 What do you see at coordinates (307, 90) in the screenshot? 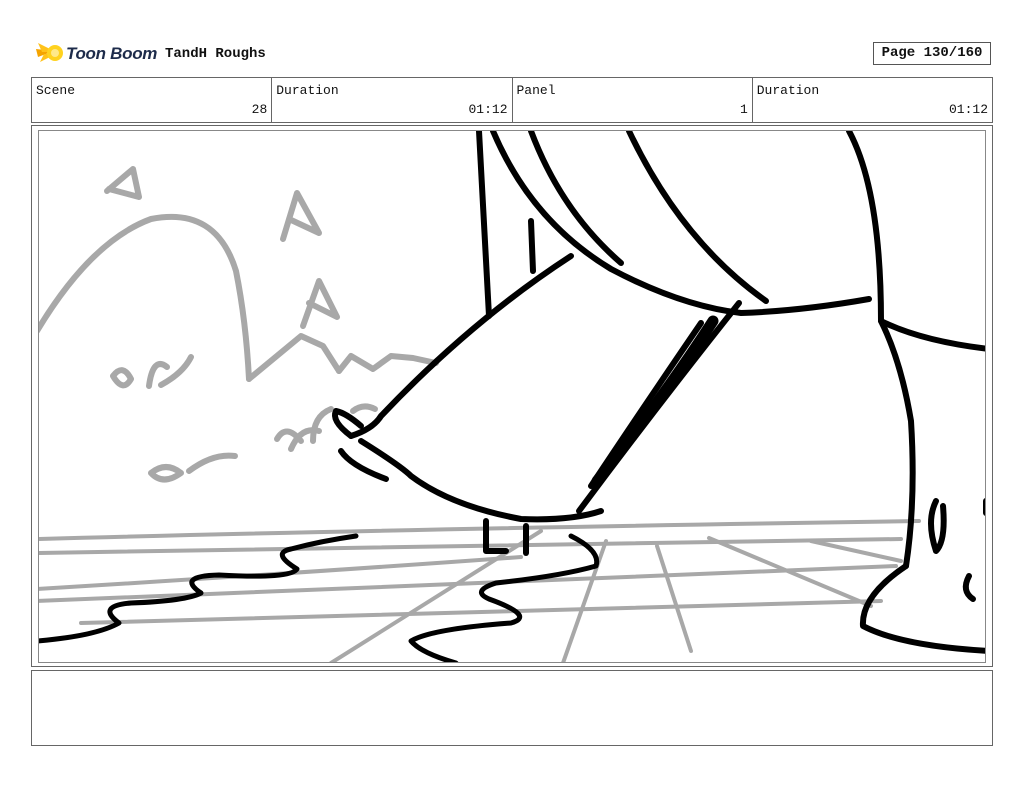
I see `scene-duration-label: Duration` at bounding box center [307, 90].